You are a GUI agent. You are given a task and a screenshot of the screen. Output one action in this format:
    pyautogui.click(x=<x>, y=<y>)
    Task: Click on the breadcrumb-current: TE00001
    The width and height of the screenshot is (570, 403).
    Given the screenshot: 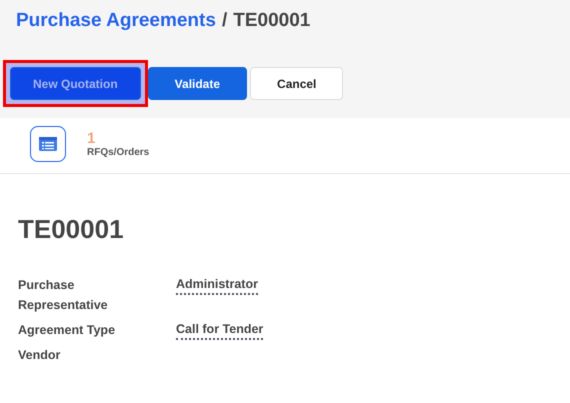 What is the action you would take?
    pyautogui.click(x=271, y=21)
    